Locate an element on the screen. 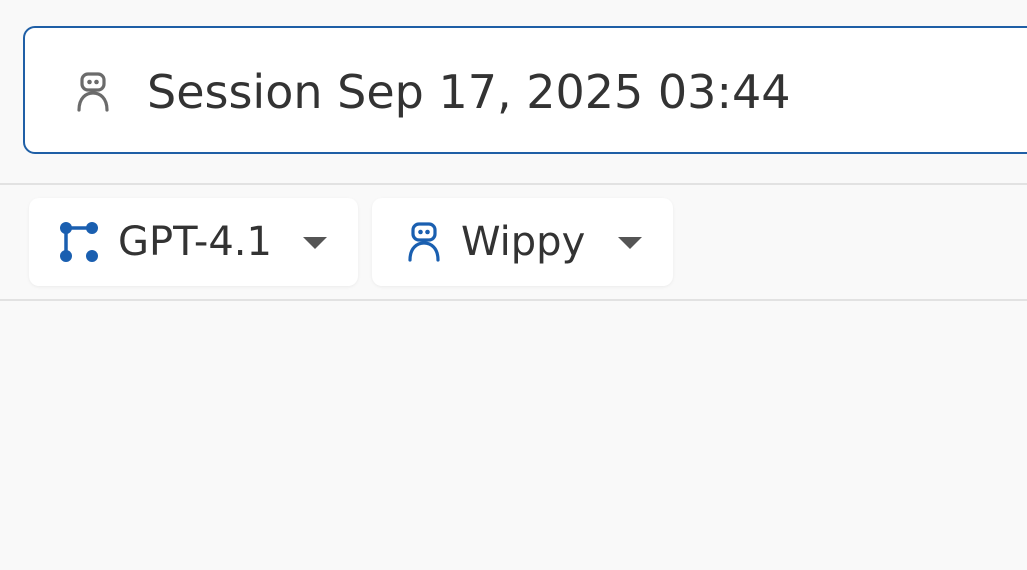 This screenshot has height=570, width=1027. model-select-label: GPT-4.1 is located at coordinates (195, 242).